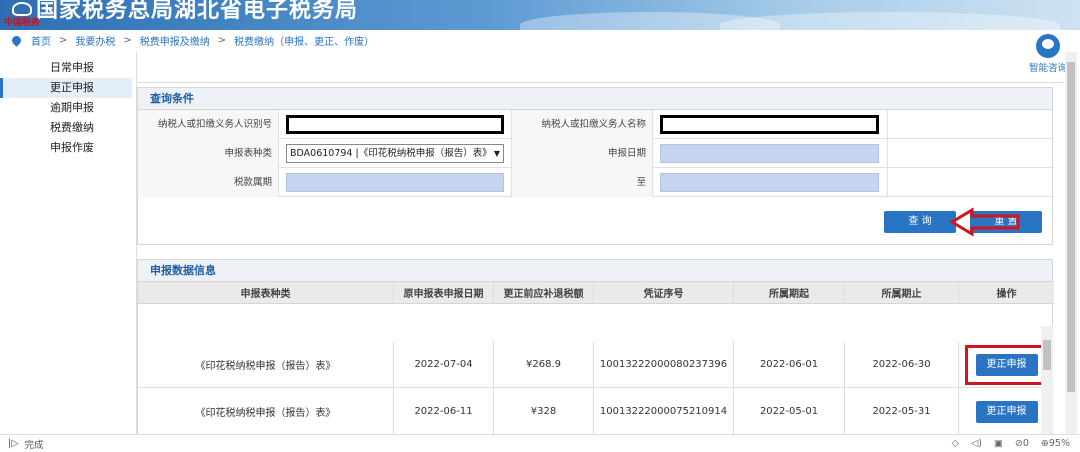  I want to click on annotation-arrow-icon, so click(985, 222).